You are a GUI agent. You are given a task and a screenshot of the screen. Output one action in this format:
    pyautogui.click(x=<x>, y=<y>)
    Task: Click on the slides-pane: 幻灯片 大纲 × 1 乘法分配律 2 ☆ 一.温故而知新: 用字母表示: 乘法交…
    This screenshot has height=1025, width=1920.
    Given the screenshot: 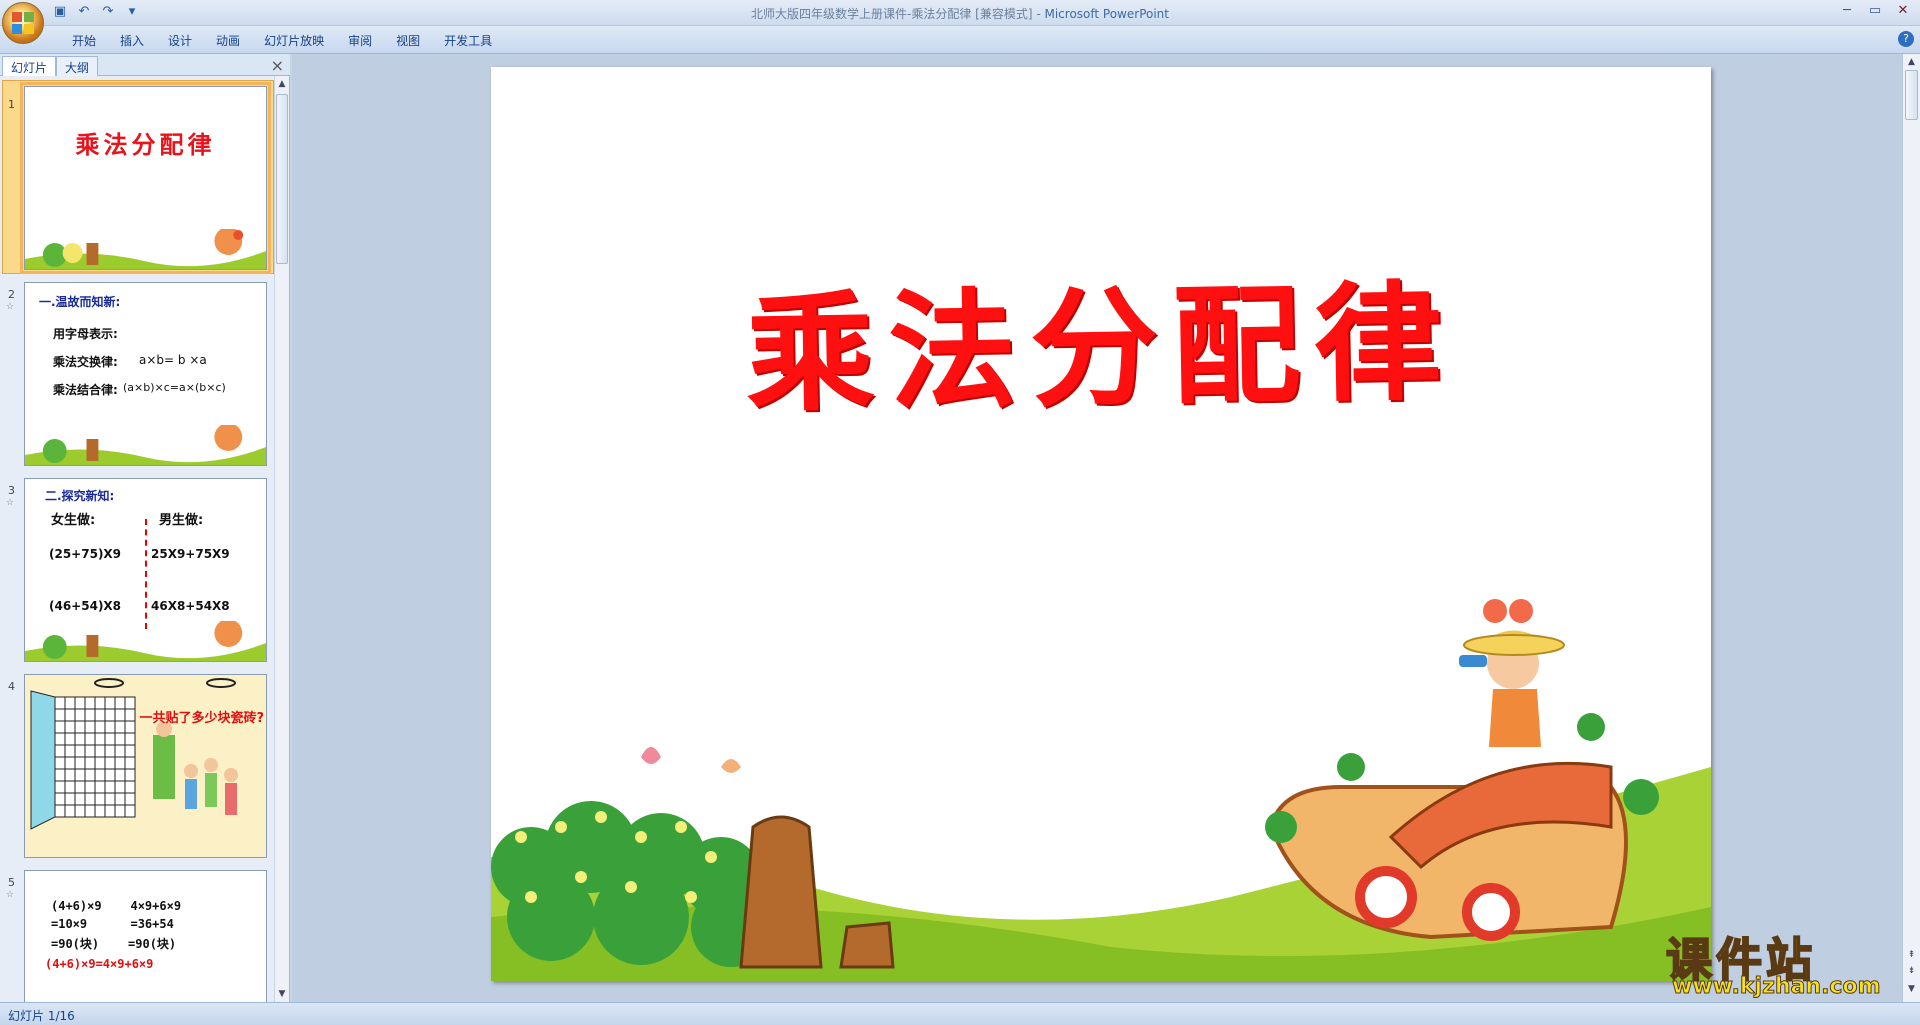 What is the action you would take?
    pyautogui.click(x=145, y=528)
    